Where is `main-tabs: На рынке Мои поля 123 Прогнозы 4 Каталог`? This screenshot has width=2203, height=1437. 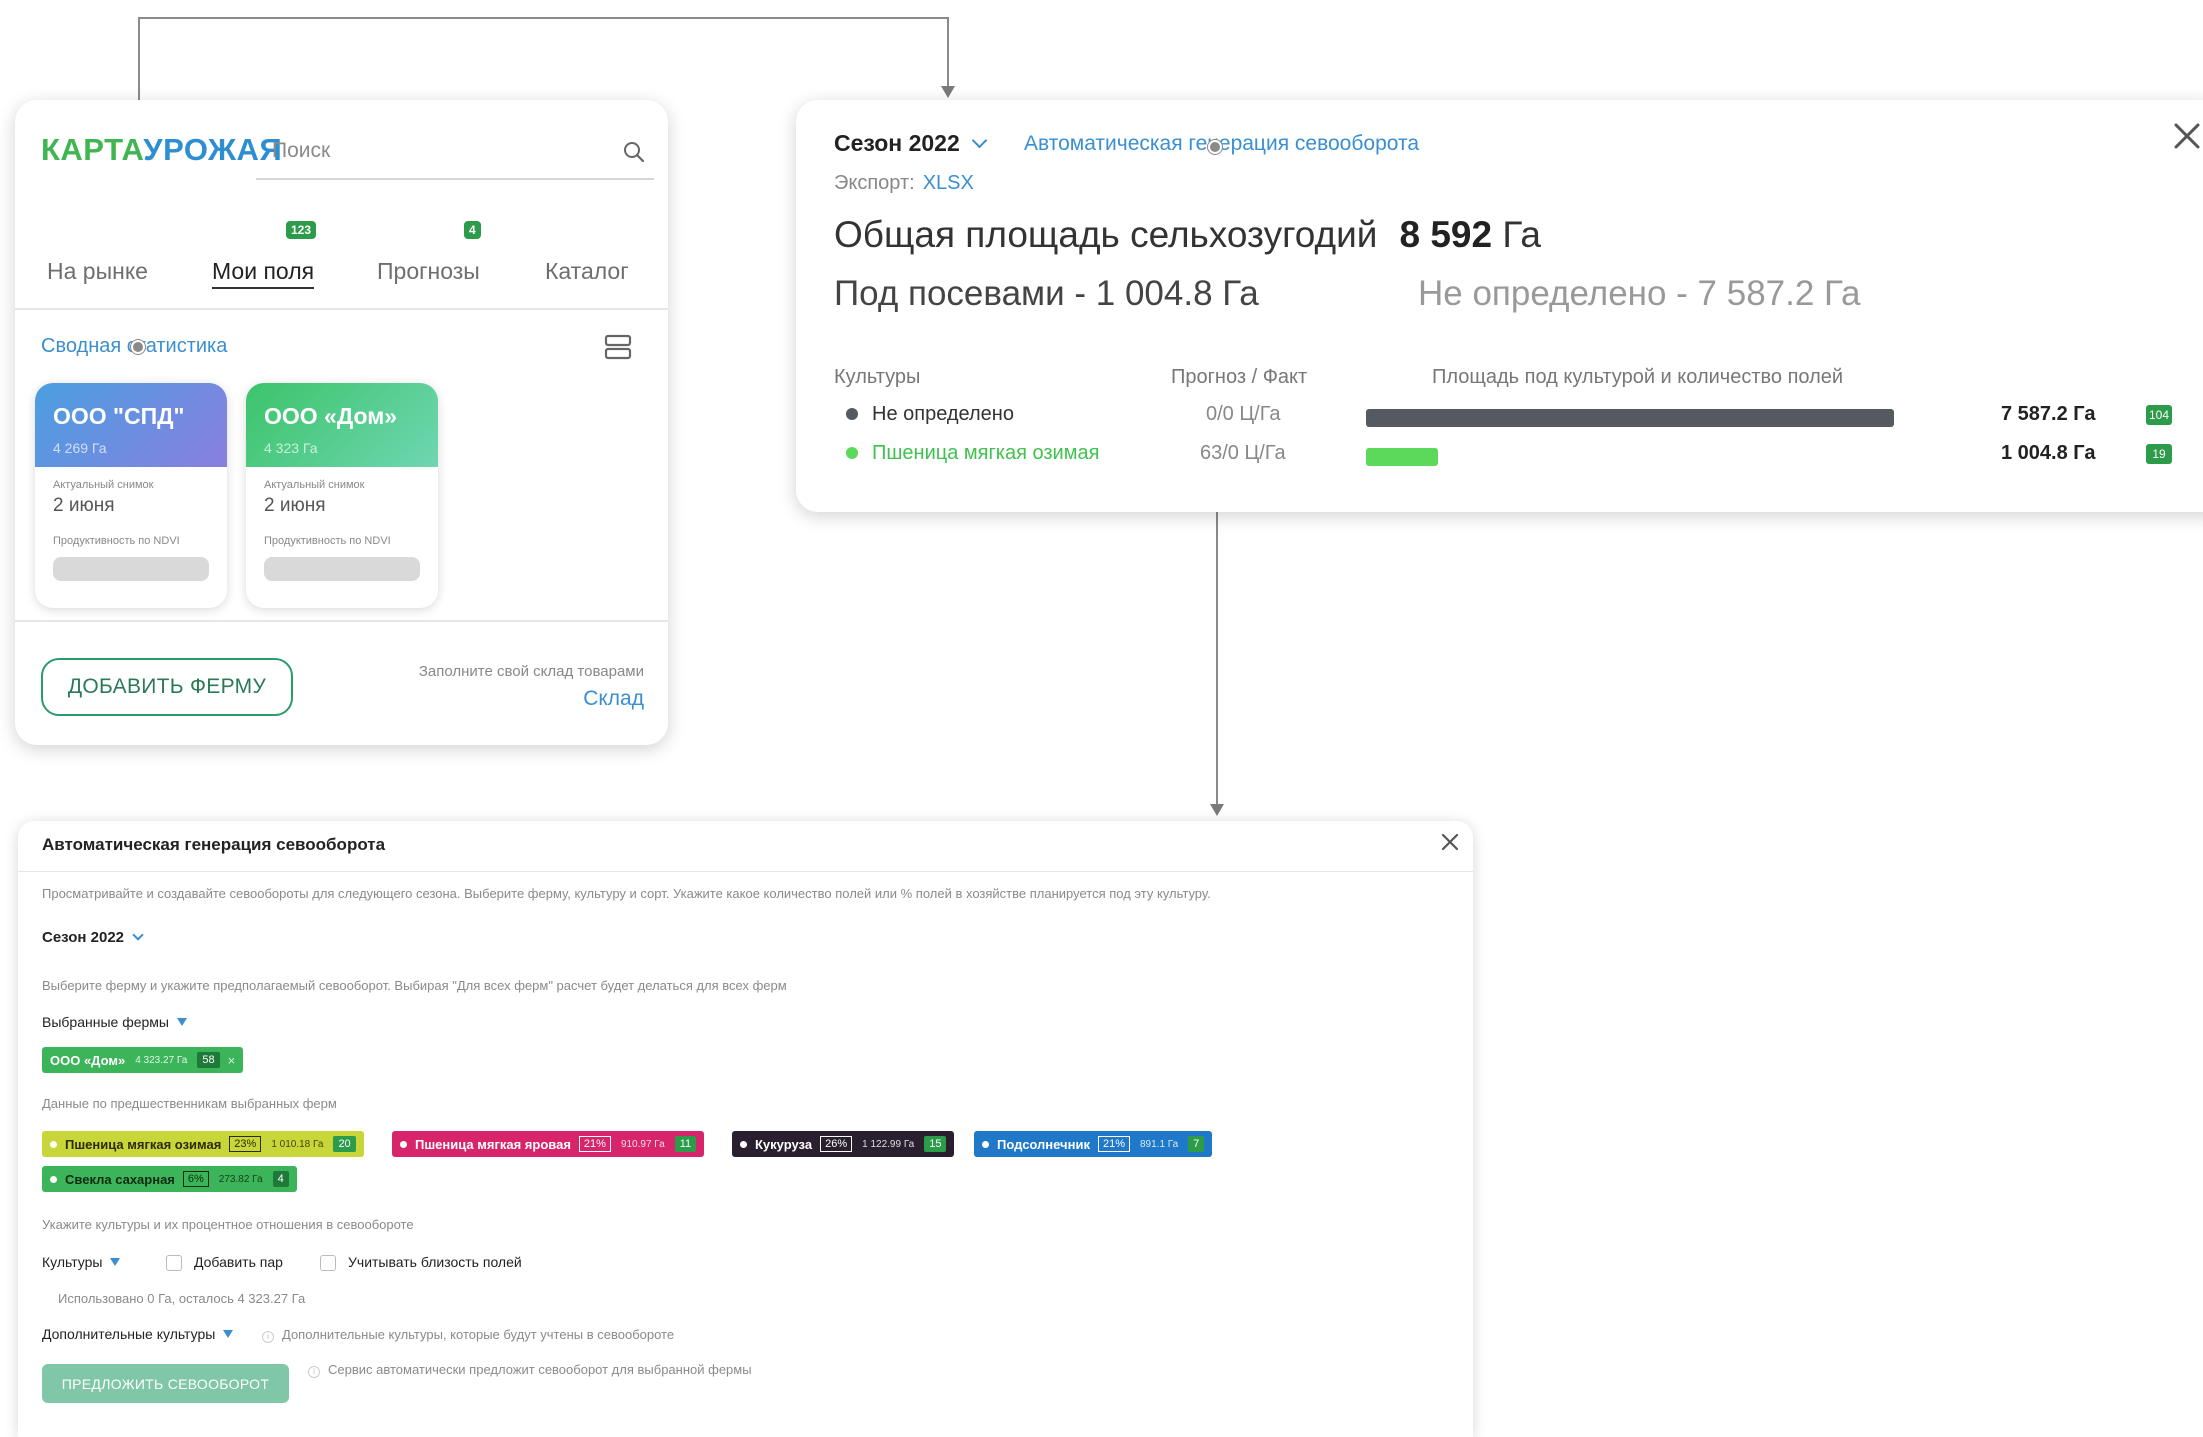
main-tabs: На рынке Мои поля 123 Прогнозы 4 Каталог is located at coordinates (341, 265).